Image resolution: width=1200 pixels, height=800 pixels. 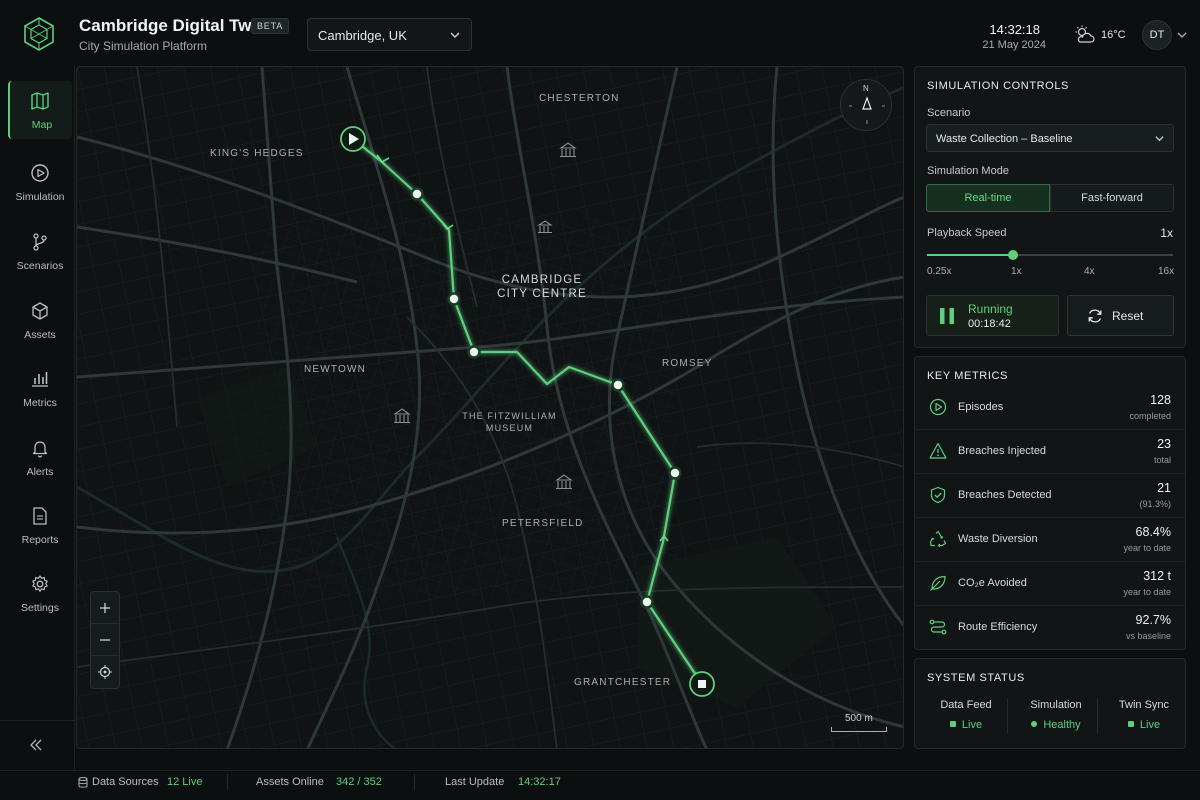 What do you see at coordinates (40, 110) in the screenshot?
I see `sidebar-item-map: Map` at bounding box center [40, 110].